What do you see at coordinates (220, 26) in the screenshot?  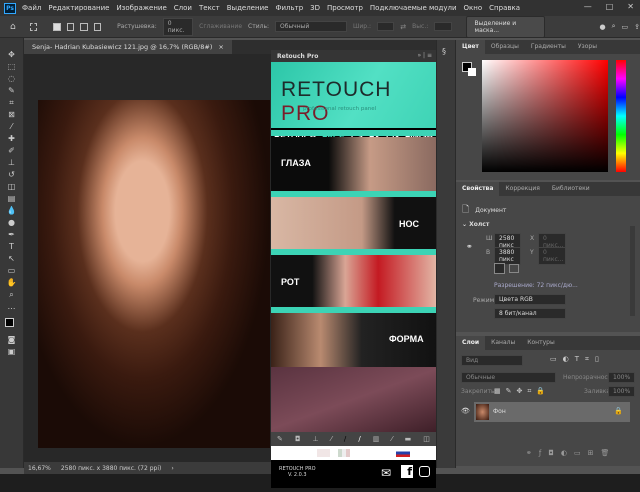 I see `antialias-checkbox: Сглаживание` at bounding box center [220, 26].